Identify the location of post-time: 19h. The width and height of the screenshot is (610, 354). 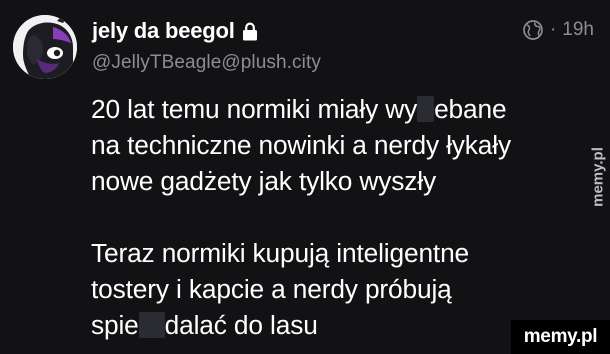
(578, 30).